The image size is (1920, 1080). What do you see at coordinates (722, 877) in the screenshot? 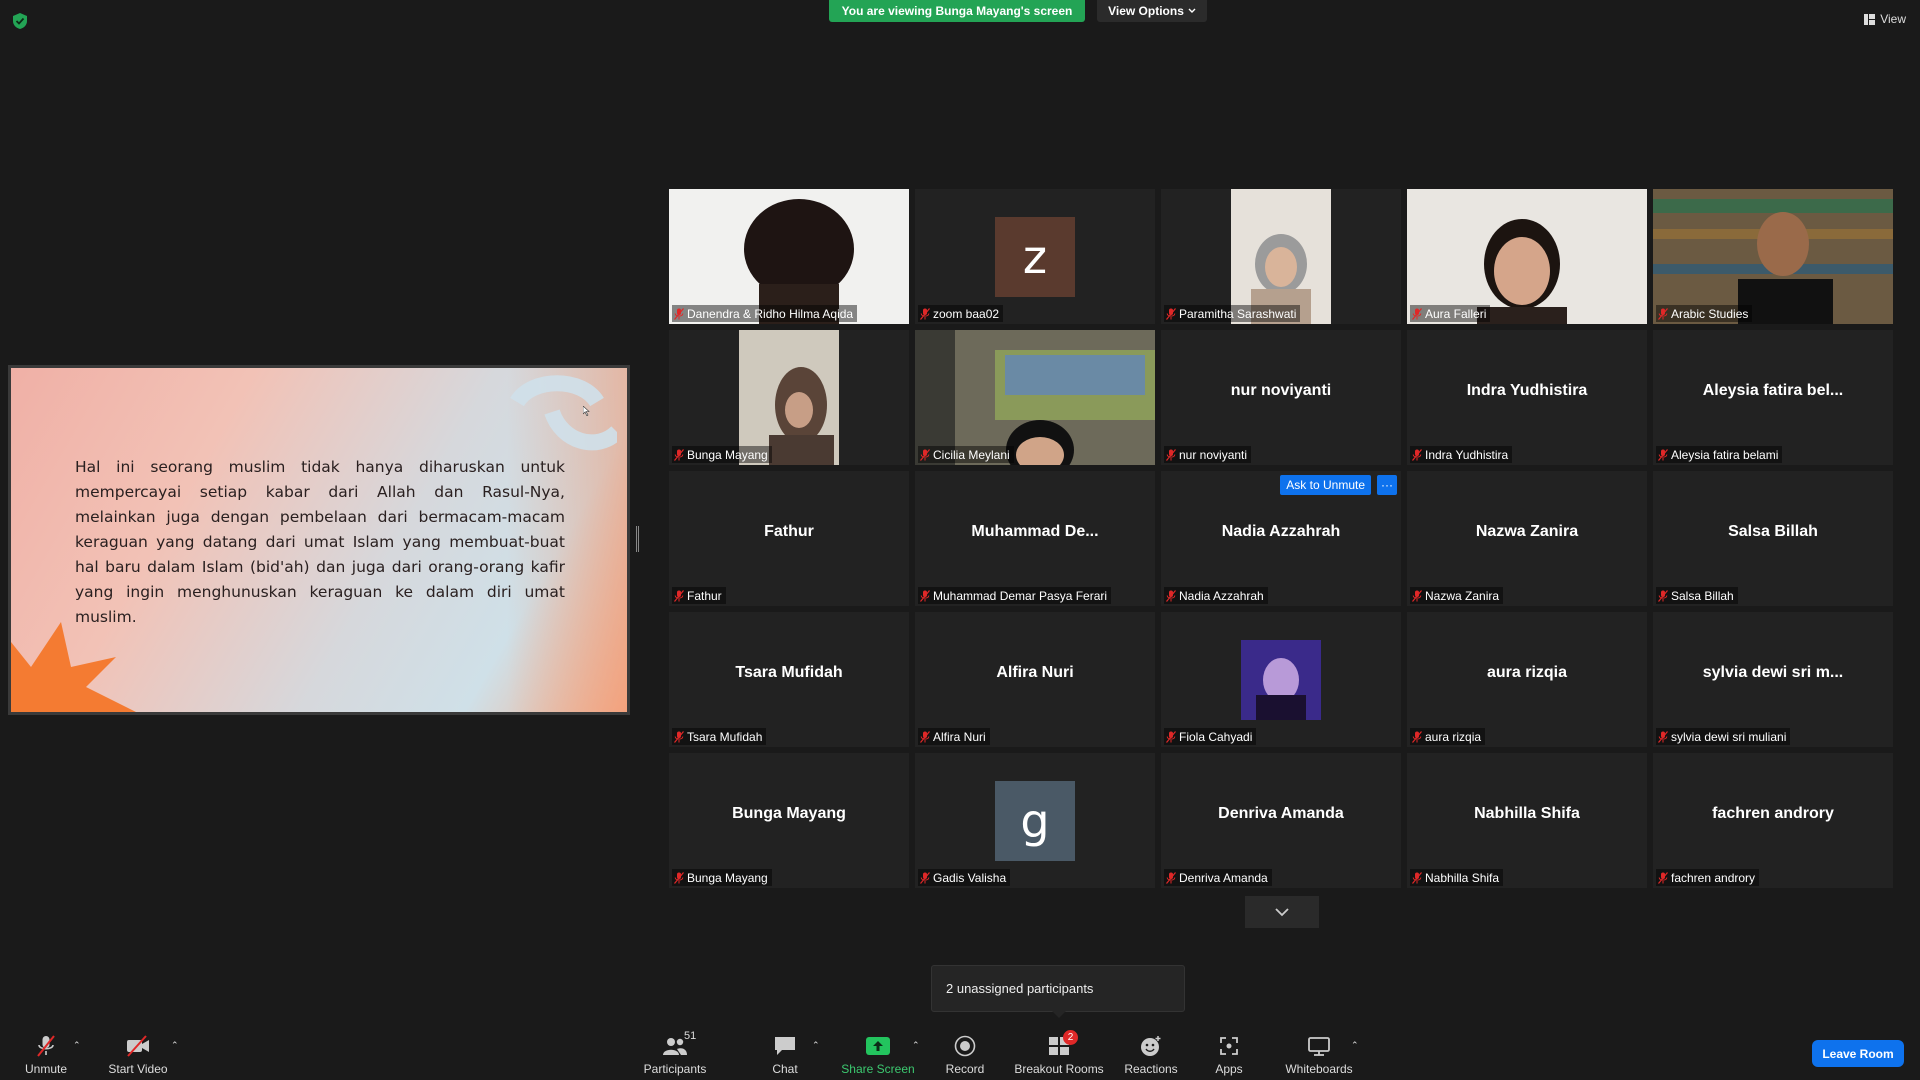
I see `participant-name-tag: Bunga Mayang` at bounding box center [722, 877].